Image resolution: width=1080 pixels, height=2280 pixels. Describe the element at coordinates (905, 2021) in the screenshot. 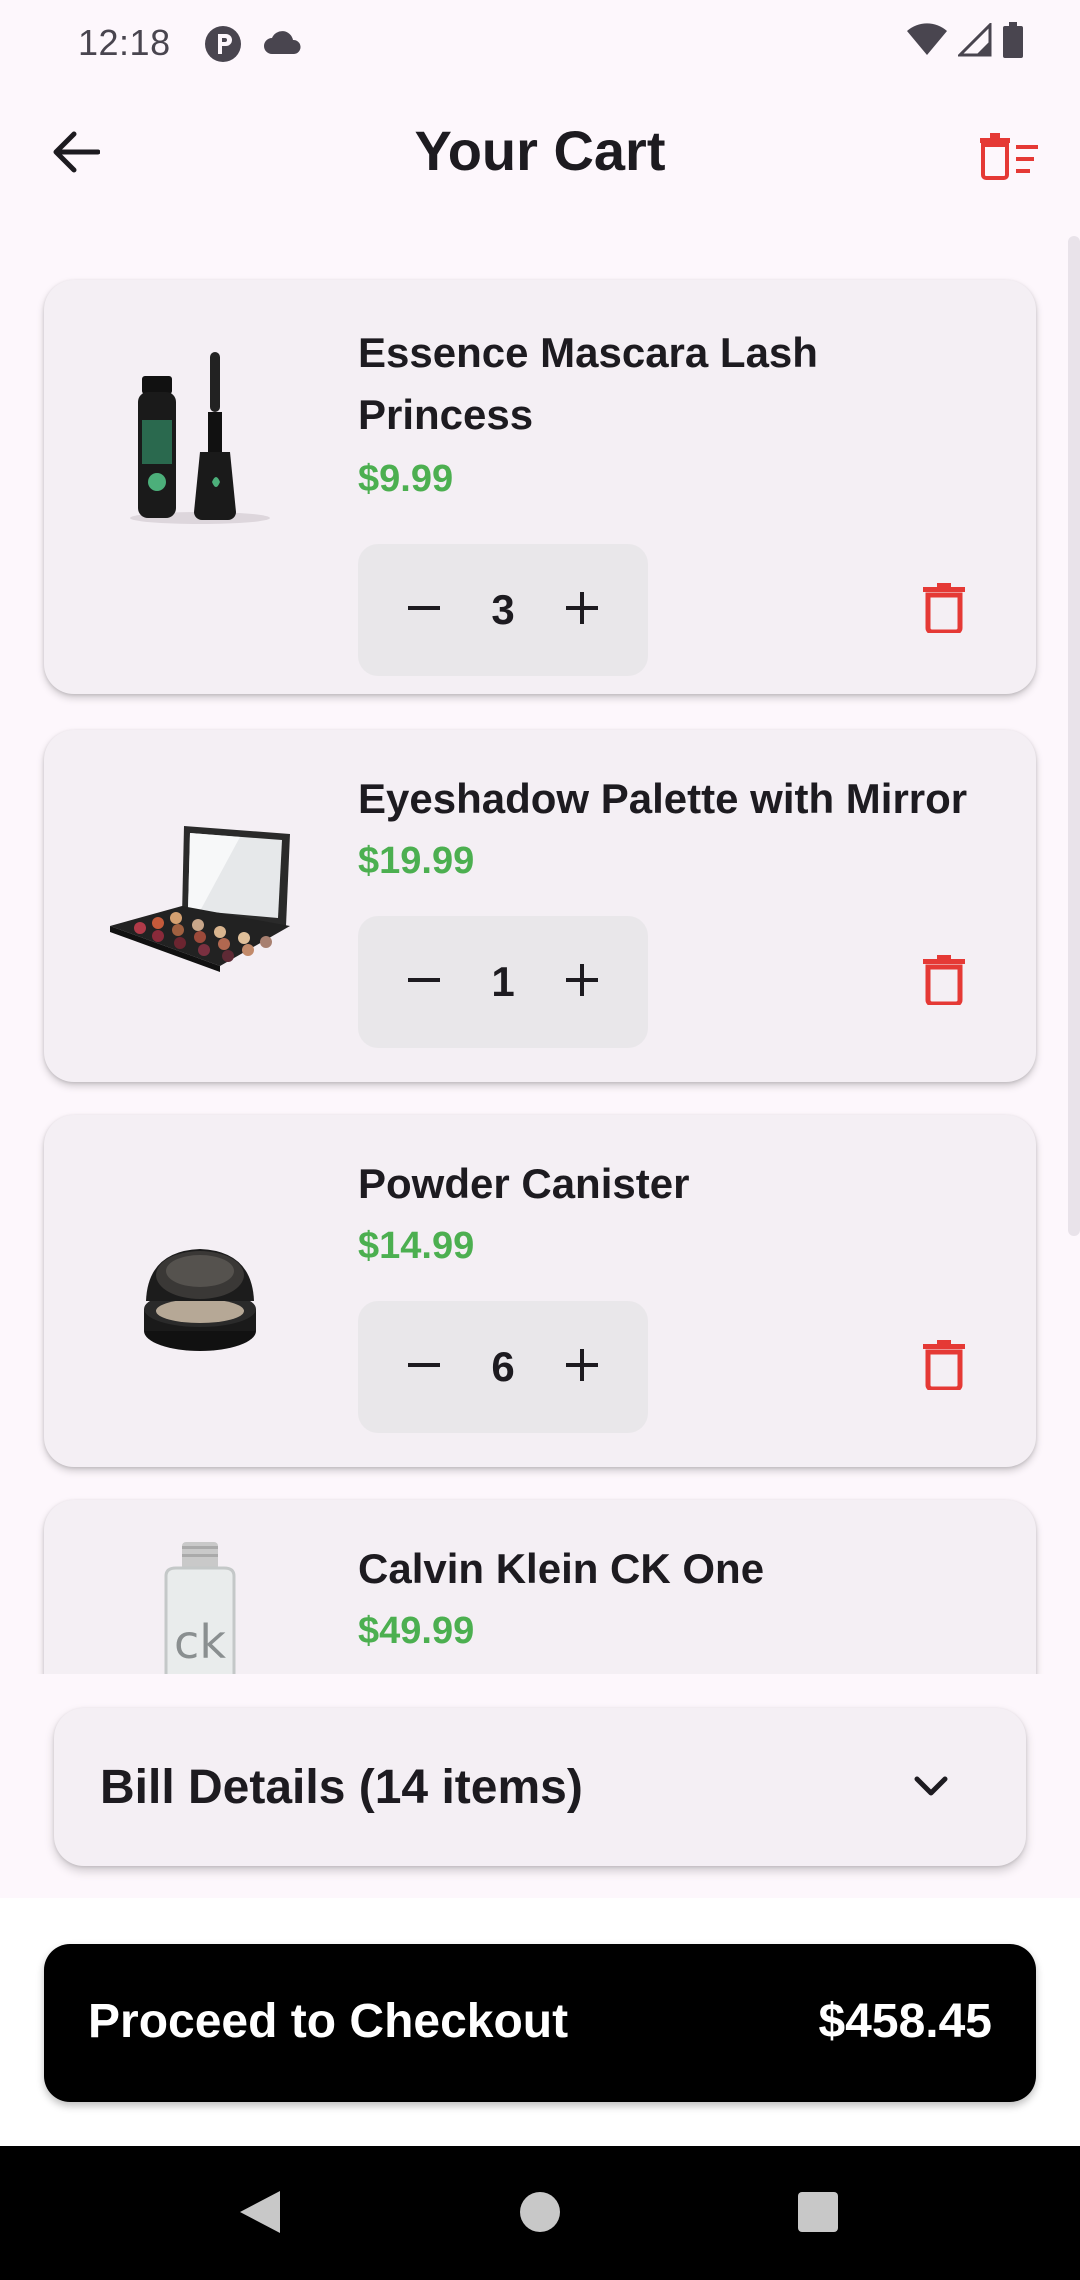

I see `checkout-total: $458.45` at that location.